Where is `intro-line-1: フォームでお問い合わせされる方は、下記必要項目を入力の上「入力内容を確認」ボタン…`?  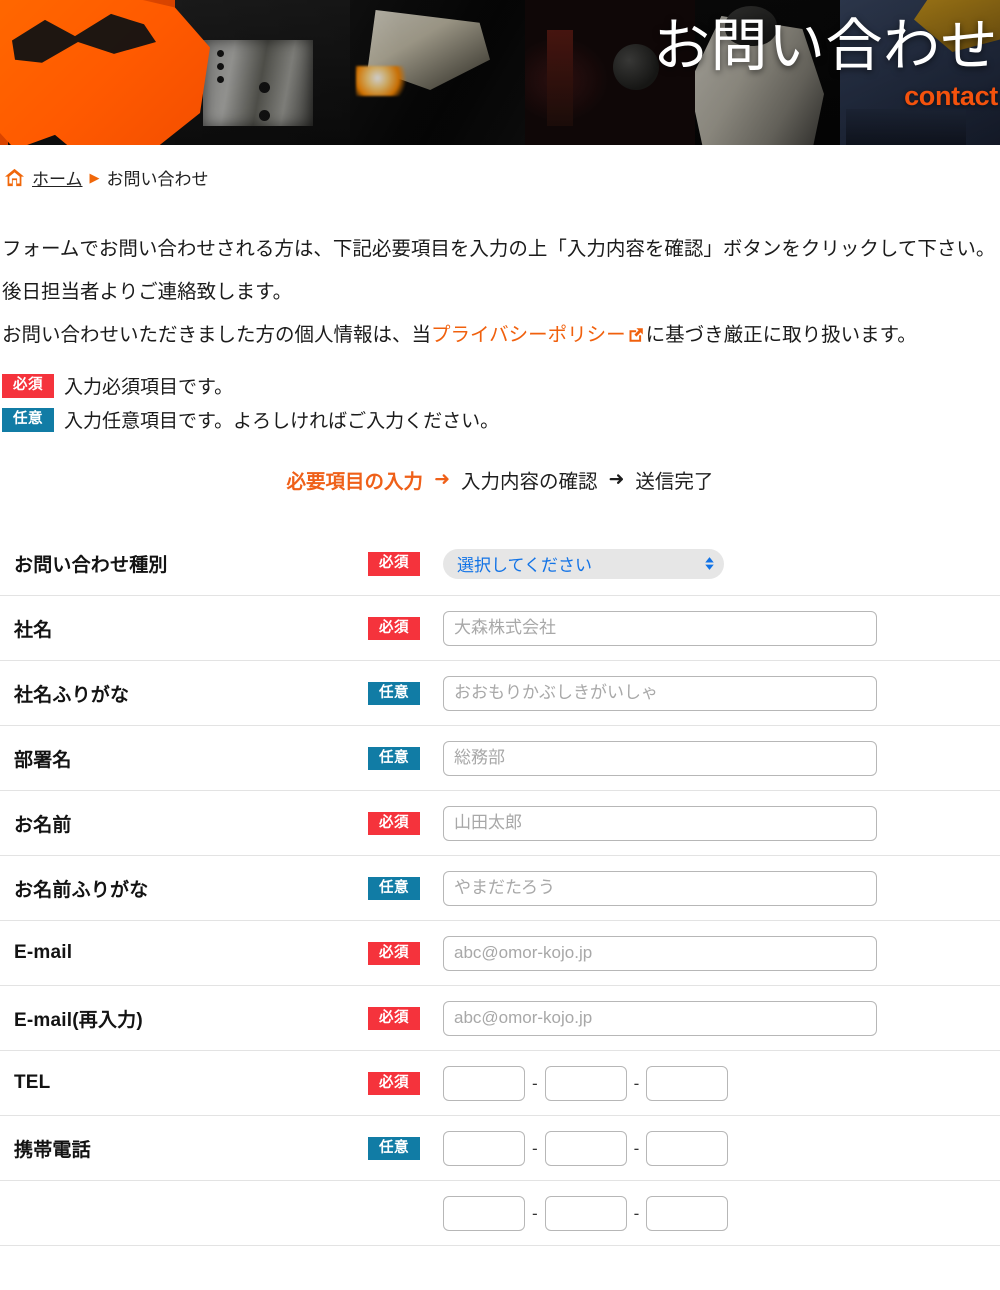
intro-line-1: フォームでお問い合わせされる方は、下記必要項目を入力の上「入力内容を確認」ボタン… is located at coordinates (499, 249).